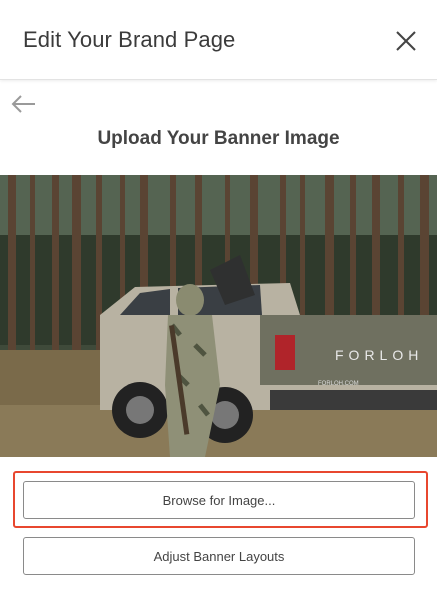 This screenshot has width=437, height=593. What do you see at coordinates (219, 556) in the screenshot?
I see `adjust-banner-layouts-button: Adjust Banner Layouts` at bounding box center [219, 556].